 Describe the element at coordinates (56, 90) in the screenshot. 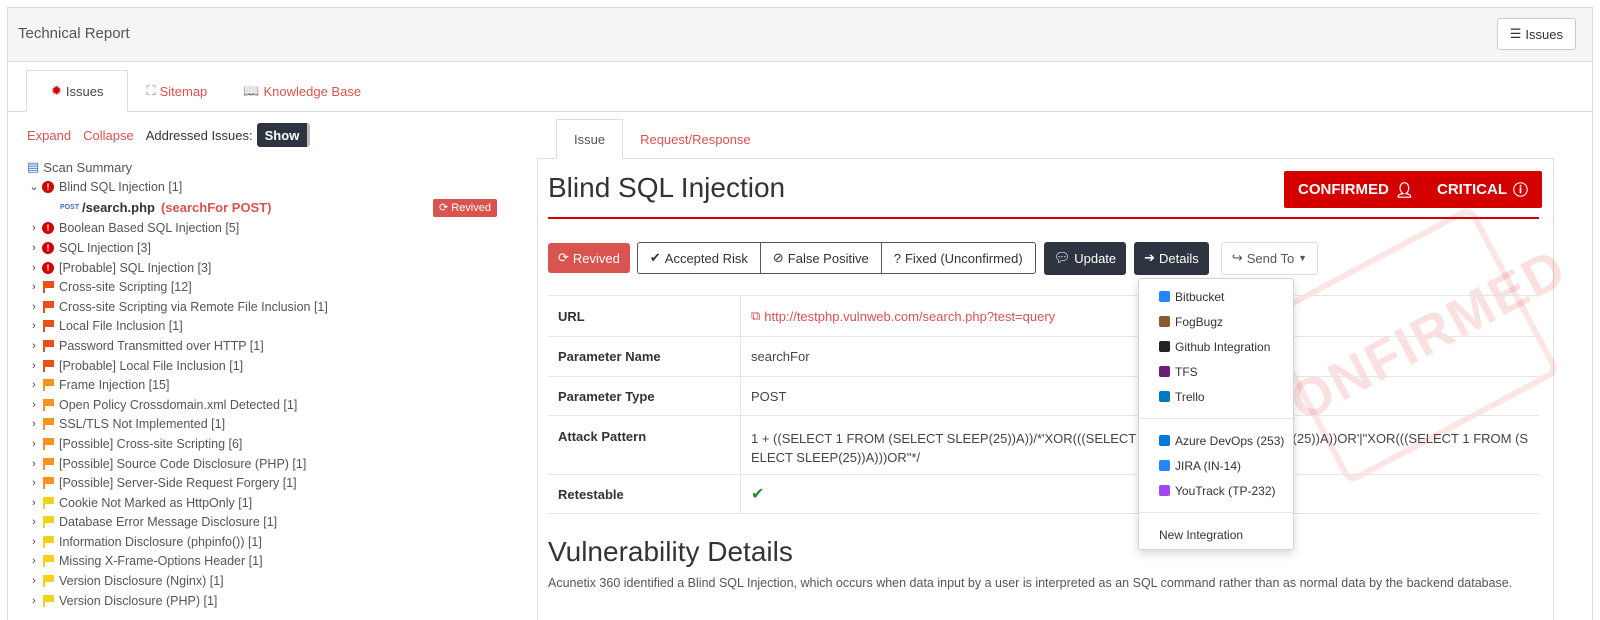

I see `bug-icon: ✹` at that location.